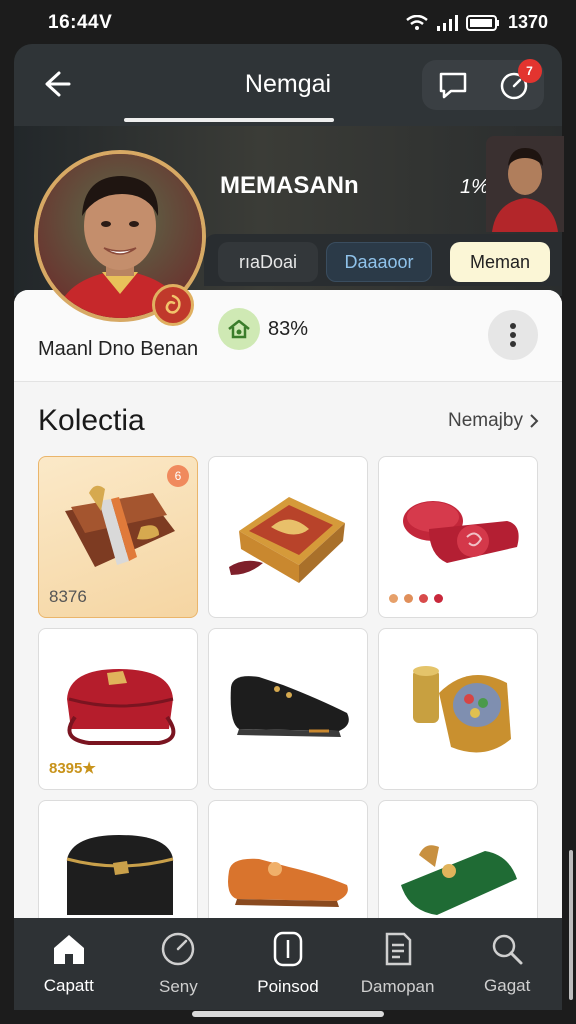 The width and height of the screenshot is (576, 1024). I want to click on battery-text: 1370, so click(527, 22).